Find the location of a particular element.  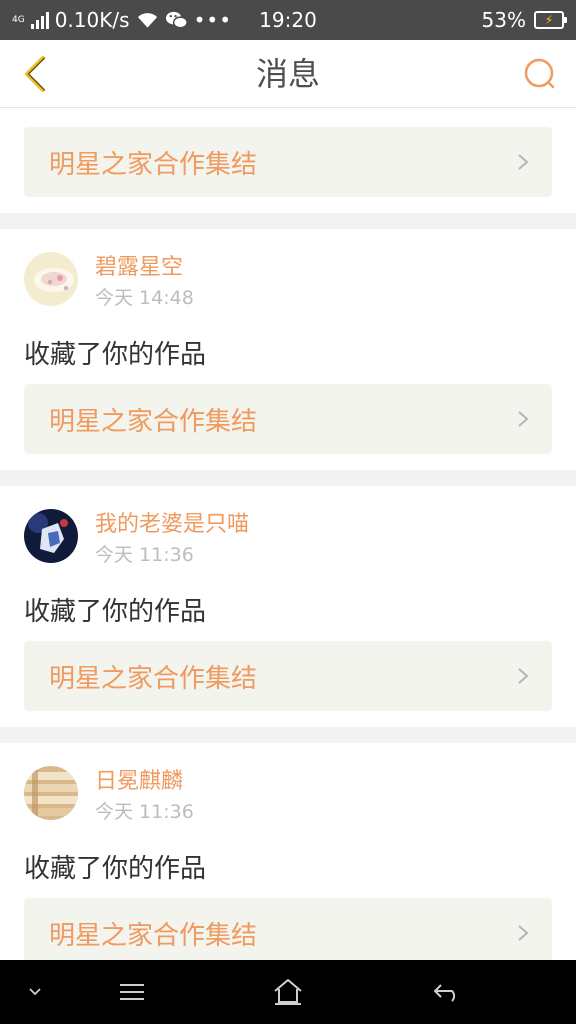

back-button is located at coordinates (34, 74).